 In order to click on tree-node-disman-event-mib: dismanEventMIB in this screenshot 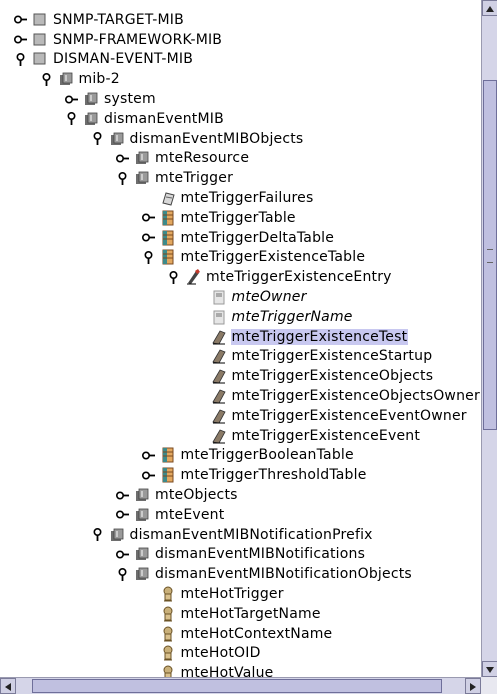, I will do `click(145, 119)`.